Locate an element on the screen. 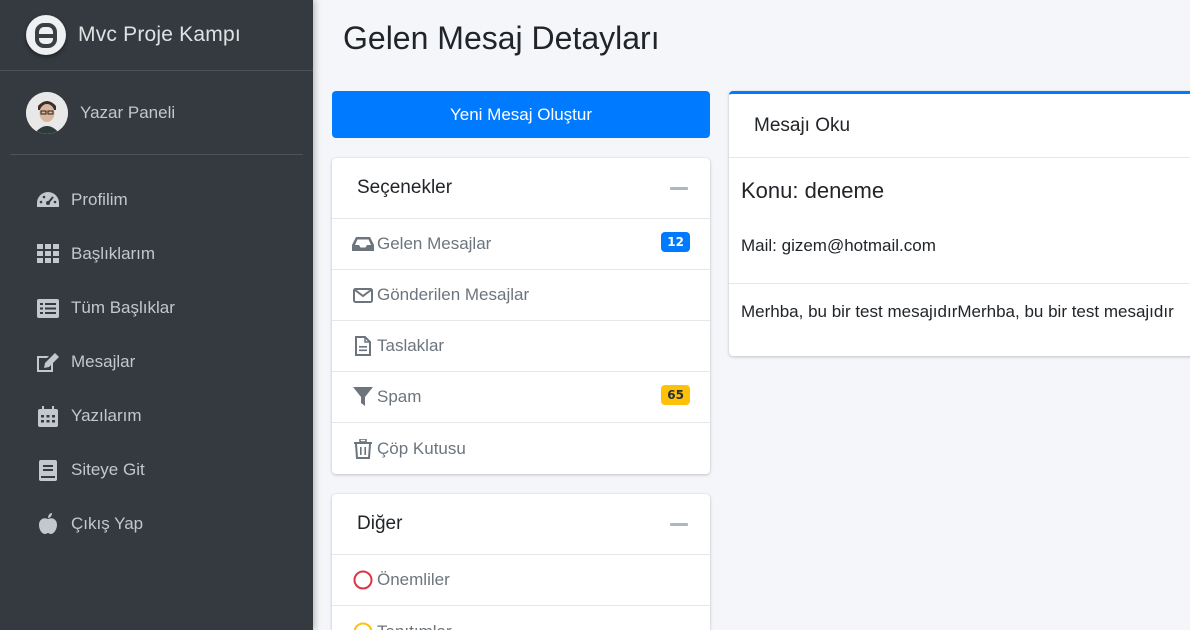 The width and height of the screenshot is (1190, 630). brand-link: Mvc Proje Kampı is located at coordinates (156, 35).